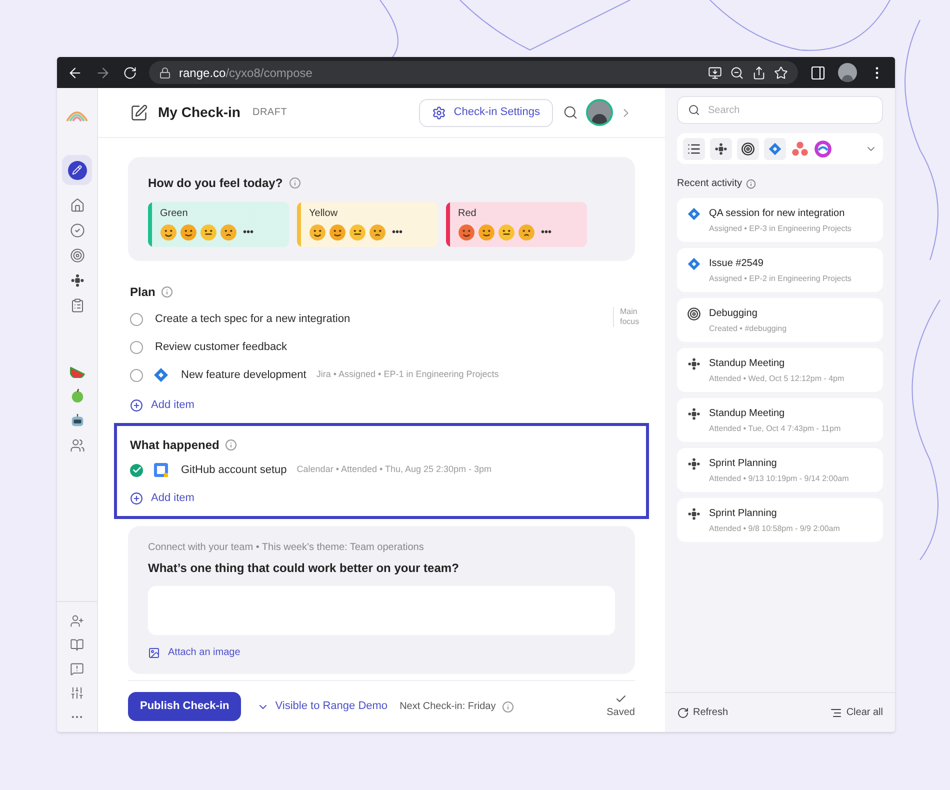 The image size is (950, 790). What do you see at coordinates (748, 329) in the screenshot?
I see `activity-meta: Created • #debugging` at bounding box center [748, 329].